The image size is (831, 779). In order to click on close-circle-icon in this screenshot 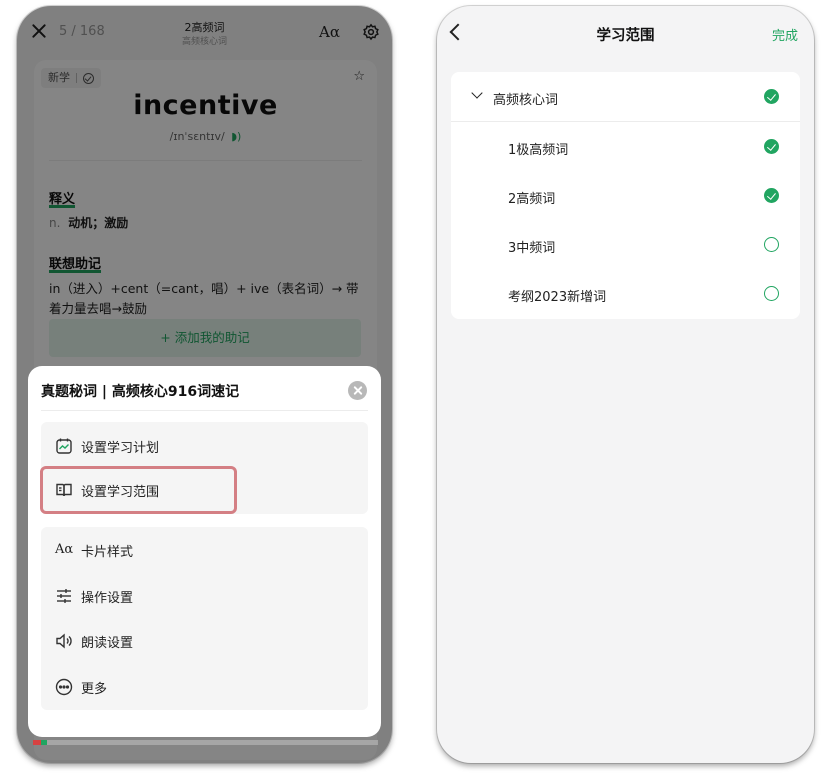, I will do `click(357, 390)`.